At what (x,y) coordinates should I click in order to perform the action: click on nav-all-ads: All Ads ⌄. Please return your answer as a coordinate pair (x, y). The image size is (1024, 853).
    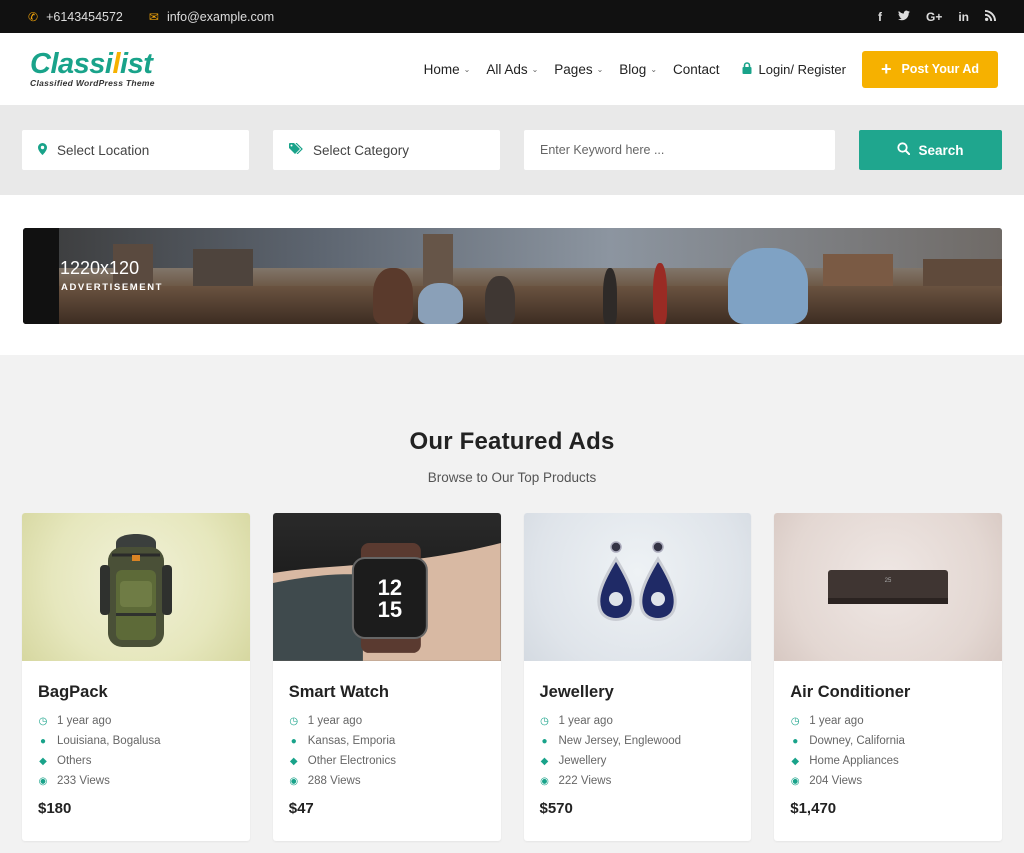
    Looking at the image, I should click on (512, 69).